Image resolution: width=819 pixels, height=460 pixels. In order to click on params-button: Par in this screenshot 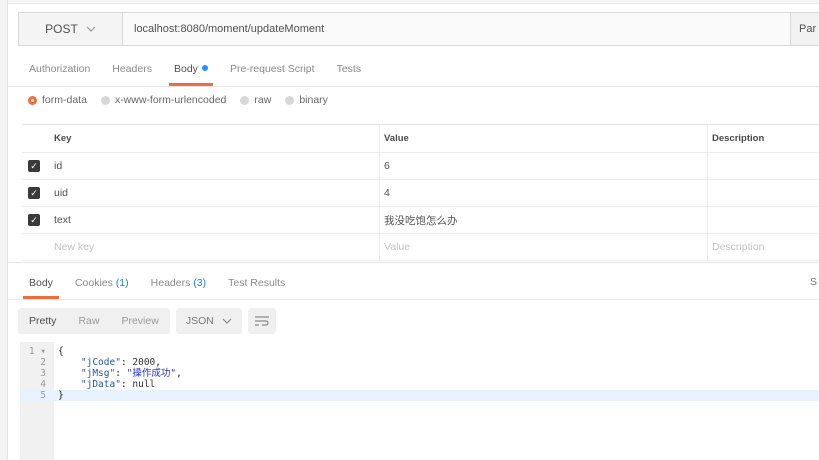, I will do `click(804, 29)`.